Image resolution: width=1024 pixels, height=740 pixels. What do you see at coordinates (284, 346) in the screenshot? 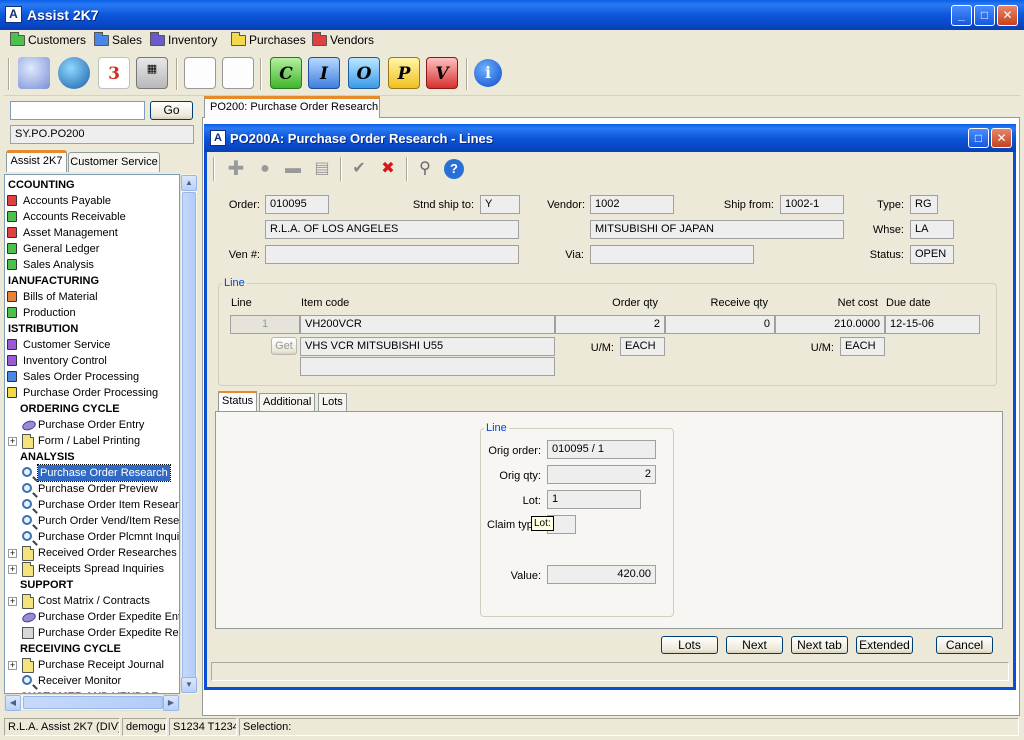
I see `get-button: Get` at bounding box center [284, 346].